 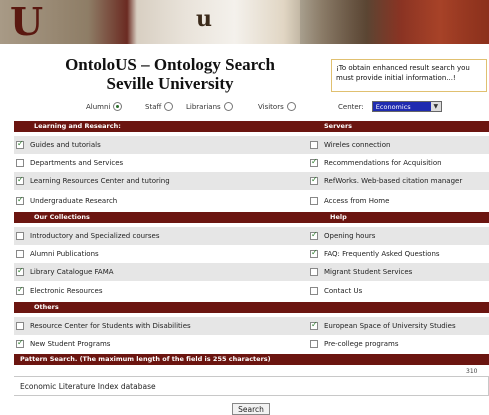 I want to click on section-title-right: Help, so click(x=338, y=217).